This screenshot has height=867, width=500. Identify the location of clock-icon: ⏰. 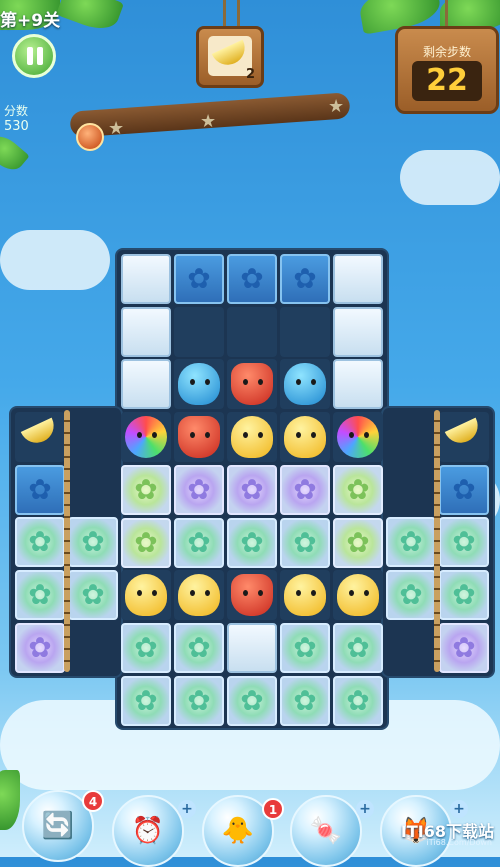
(148, 831).